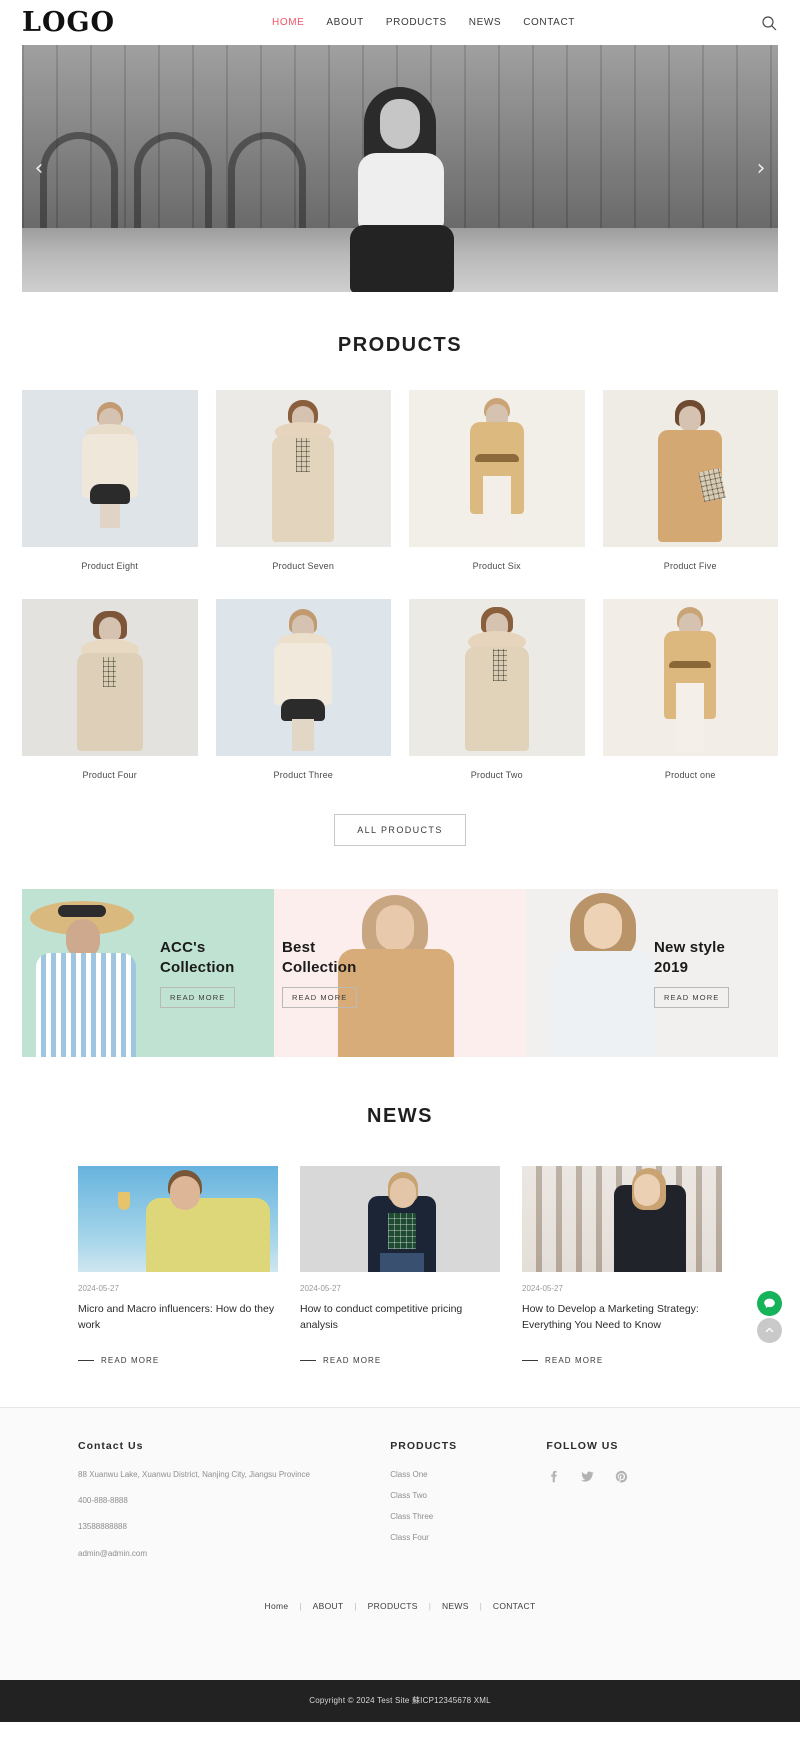 The width and height of the screenshot is (800, 1758). What do you see at coordinates (553, 1477) in the screenshot?
I see `facebook-icon` at bounding box center [553, 1477].